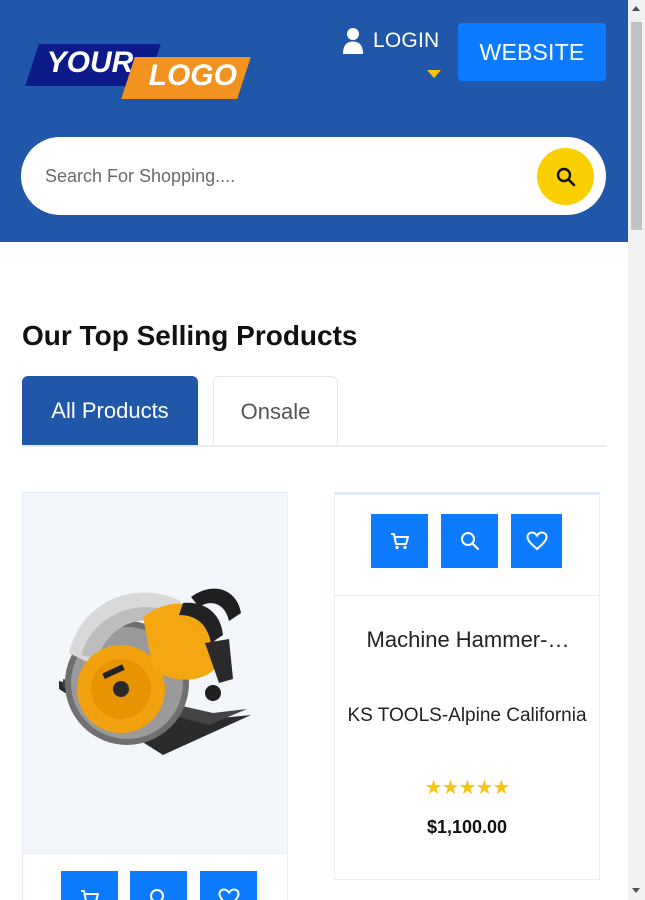  I want to click on product-brand: KS TOOLS-Alpine California, so click(467, 715).